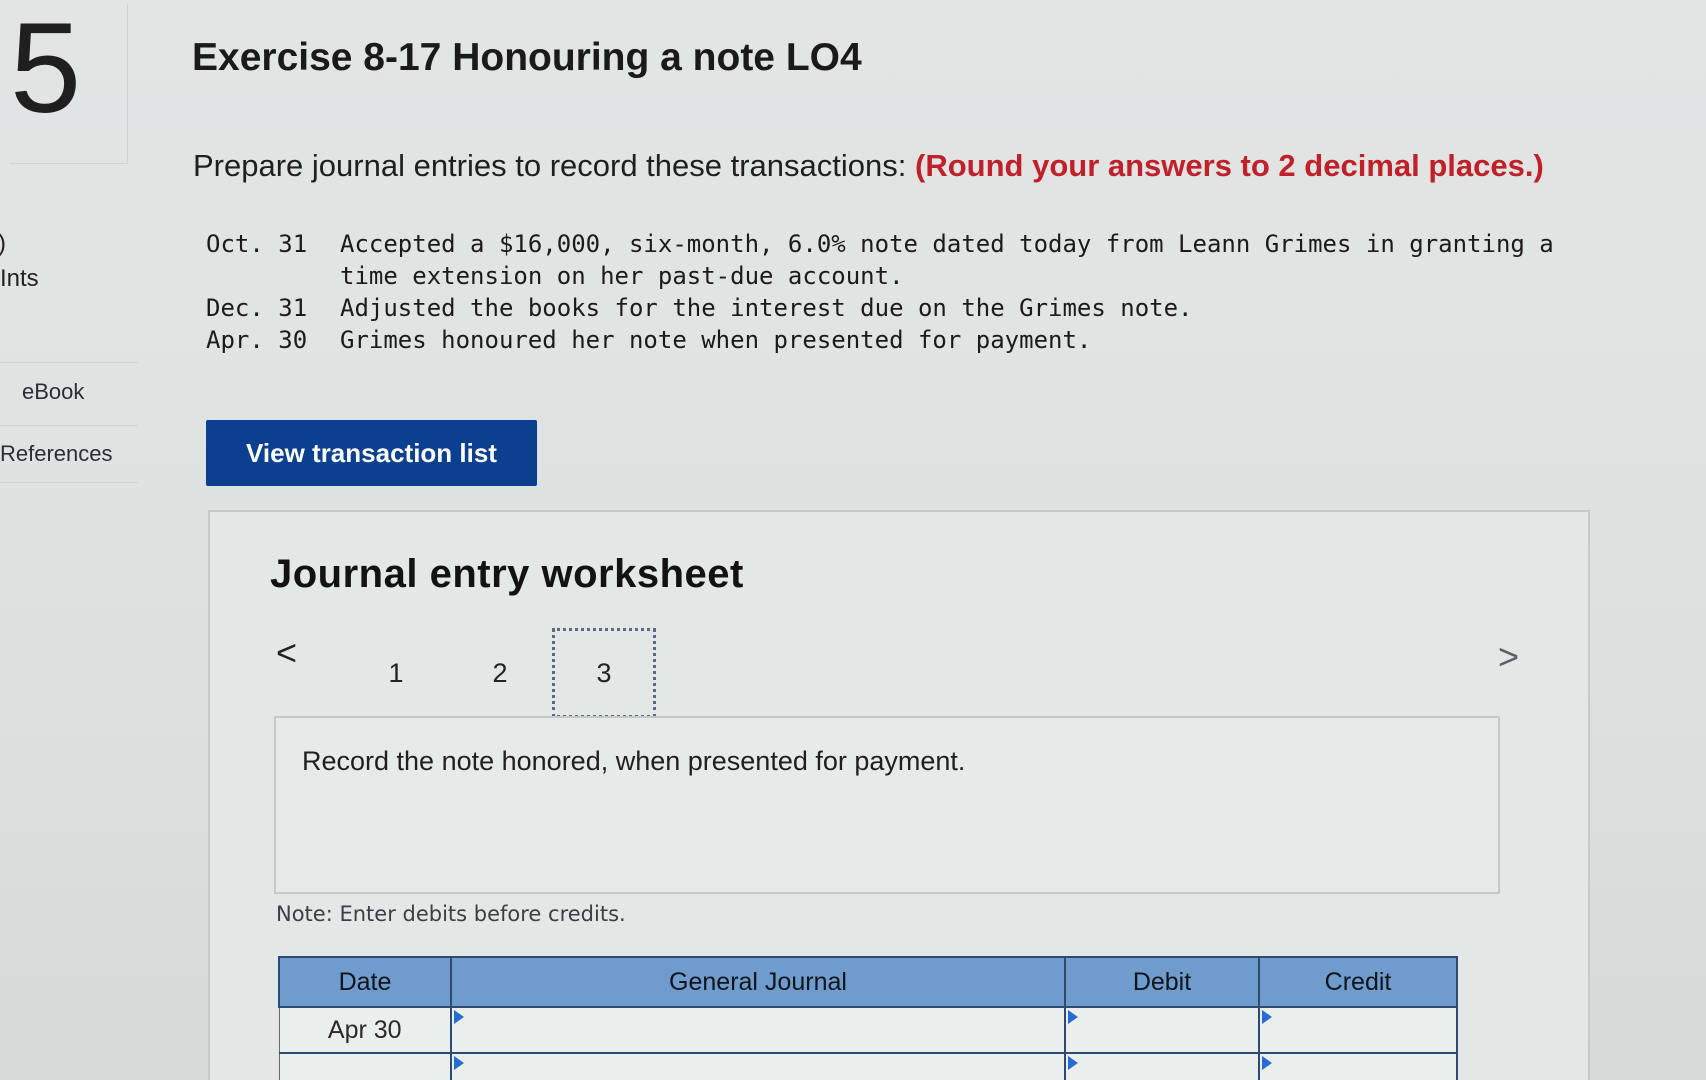  Describe the element at coordinates (371, 453) in the screenshot. I see `view-transaction-list-button: View transaction list` at that location.